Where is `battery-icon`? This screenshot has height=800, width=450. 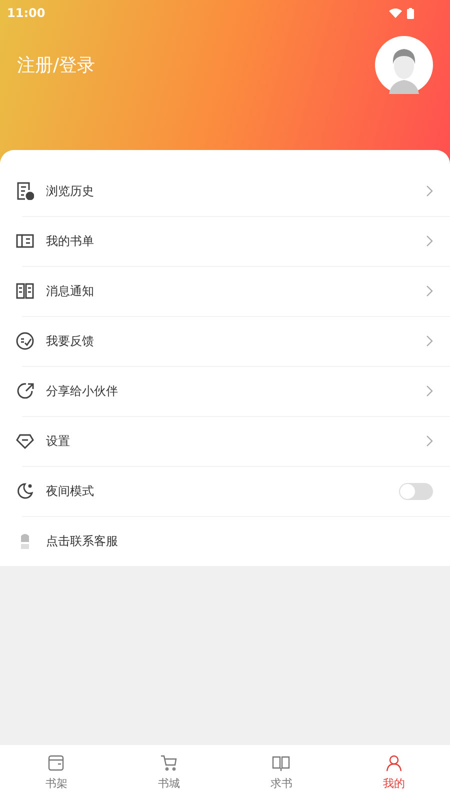
battery-icon is located at coordinates (410, 13).